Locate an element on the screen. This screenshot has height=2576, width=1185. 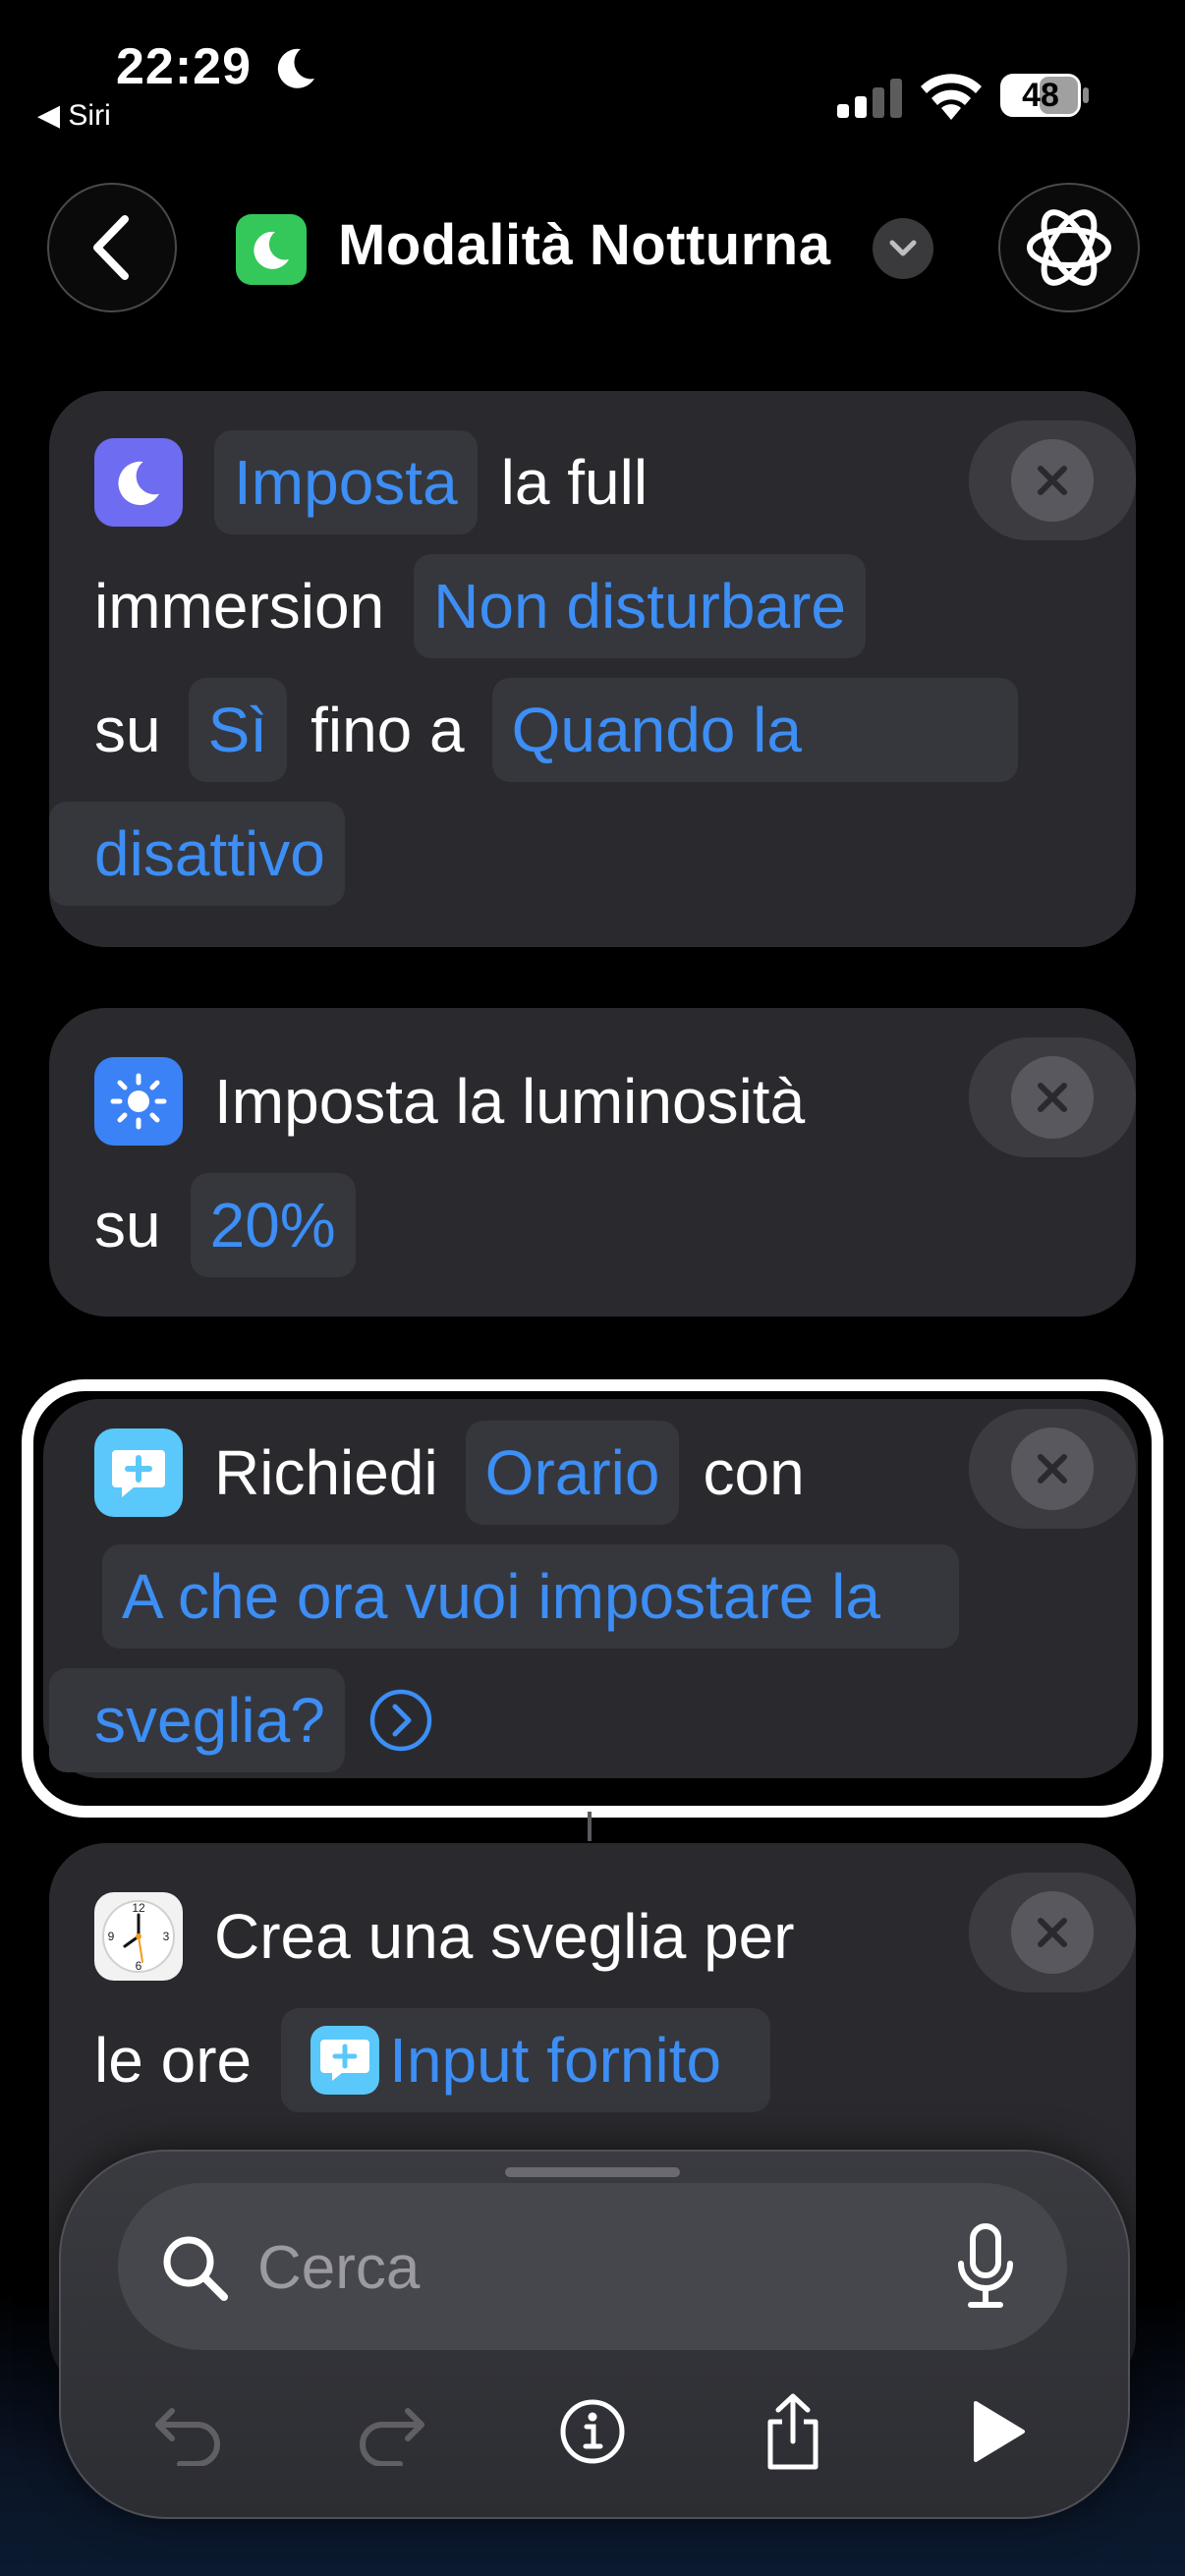
back-button is located at coordinates (112, 247).